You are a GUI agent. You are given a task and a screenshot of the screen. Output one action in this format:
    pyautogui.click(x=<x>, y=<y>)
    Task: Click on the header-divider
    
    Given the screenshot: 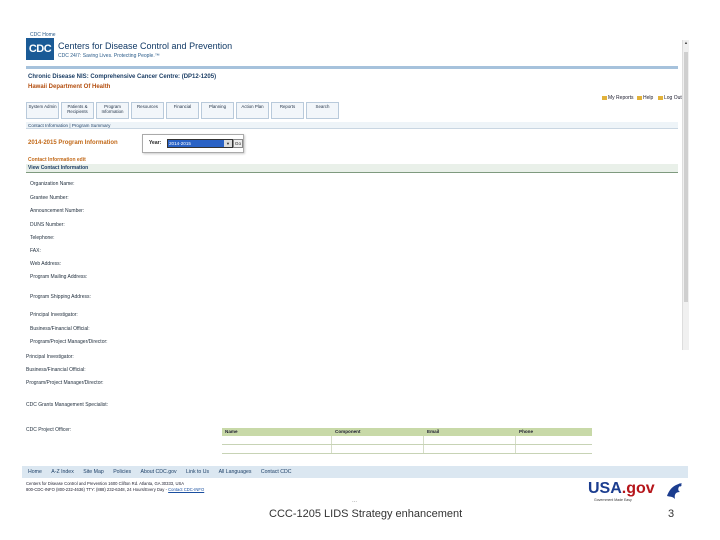 What is the action you would take?
    pyautogui.click(x=352, y=67)
    